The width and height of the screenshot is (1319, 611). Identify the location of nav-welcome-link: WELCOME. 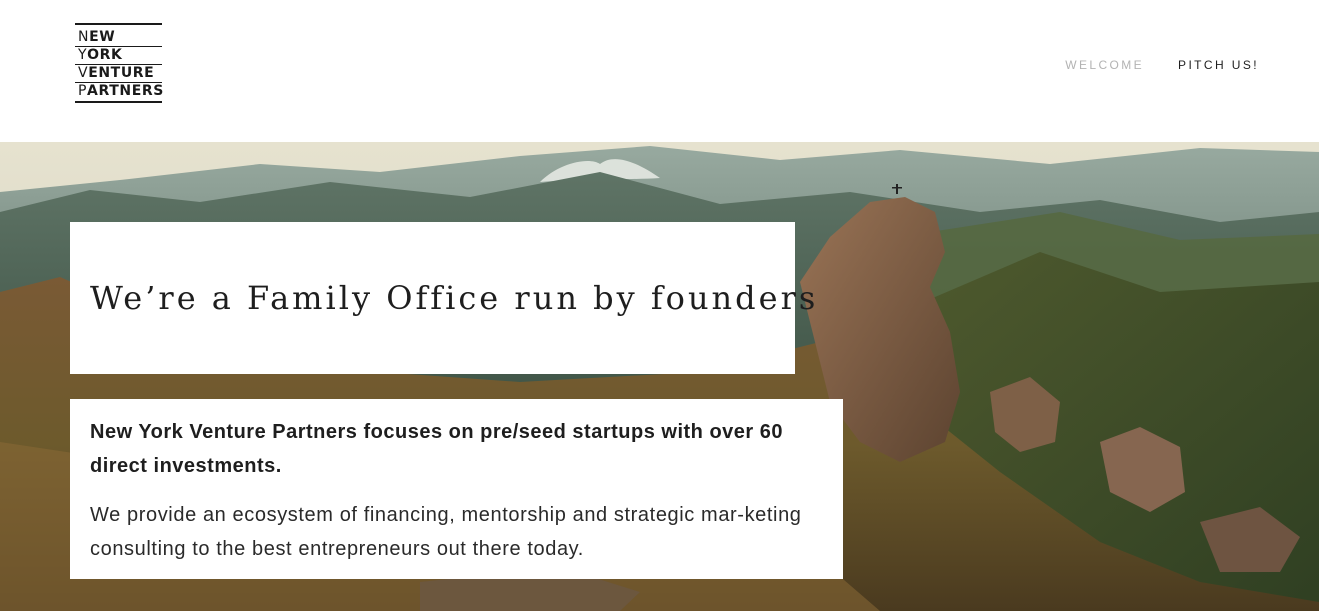
(1104, 65).